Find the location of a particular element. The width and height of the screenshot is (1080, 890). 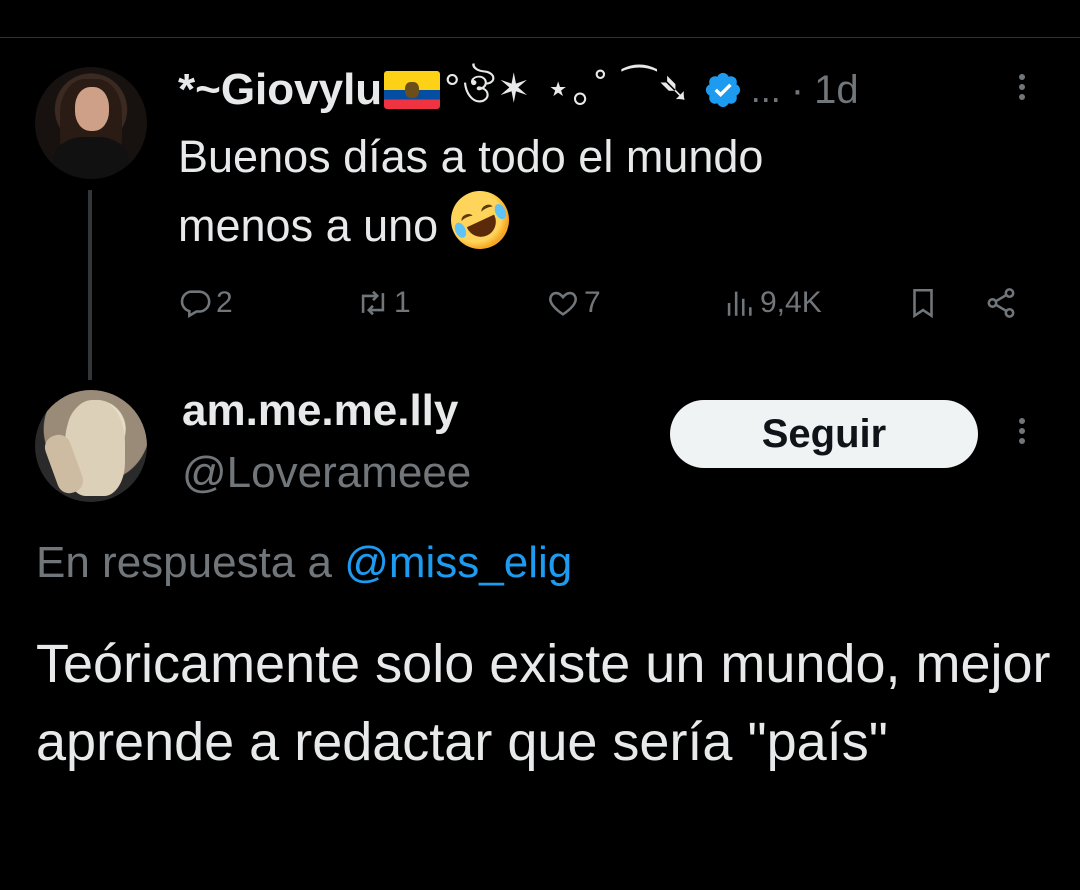

replying-to: En respuesta a @miss_elig is located at coordinates (304, 563).